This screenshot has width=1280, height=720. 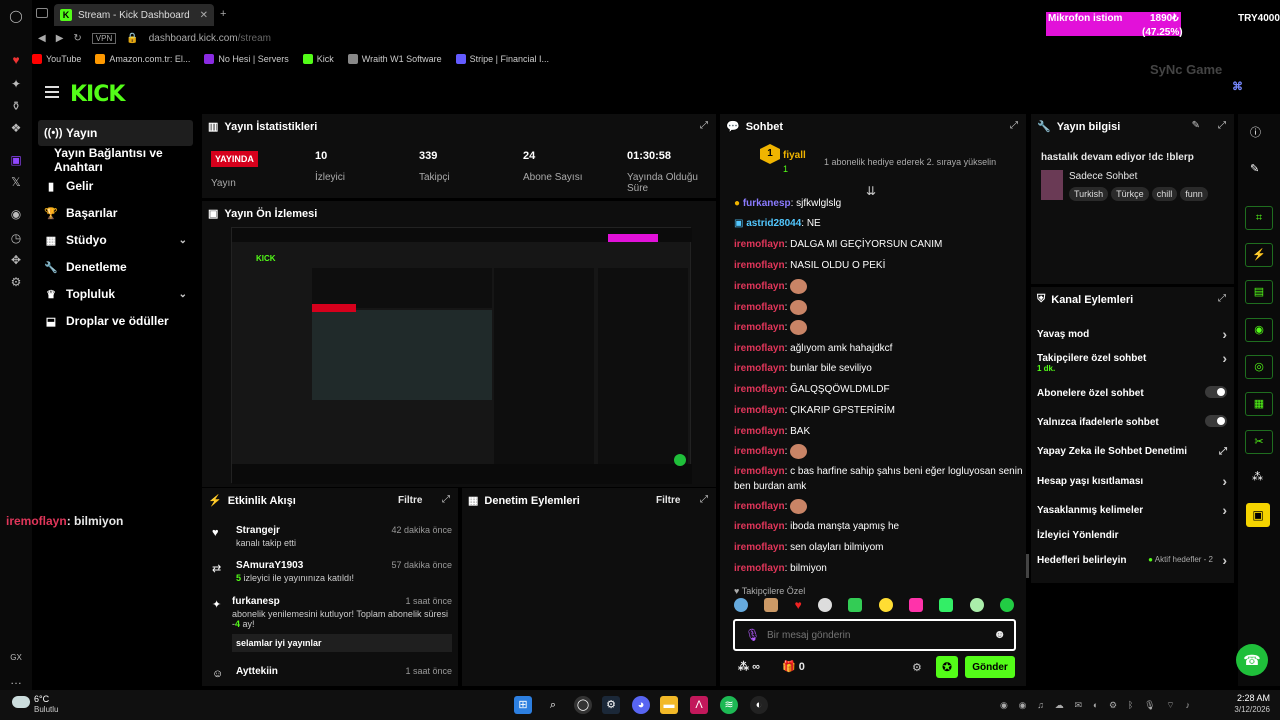 I want to click on chat-username: astrid28044, so click(x=773, y=223).